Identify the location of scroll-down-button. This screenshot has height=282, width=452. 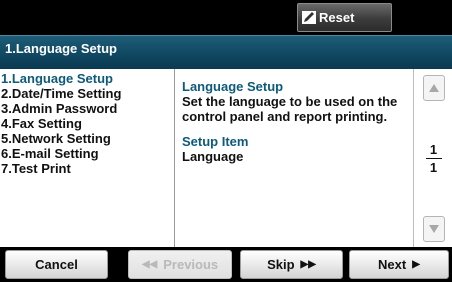
(434, 229).